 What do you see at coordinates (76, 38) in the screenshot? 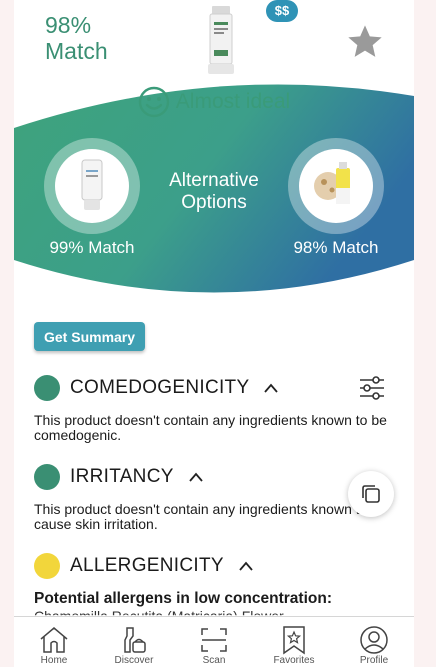
I see `product-match-score: 98% Match` at bounding box center [76, 38].